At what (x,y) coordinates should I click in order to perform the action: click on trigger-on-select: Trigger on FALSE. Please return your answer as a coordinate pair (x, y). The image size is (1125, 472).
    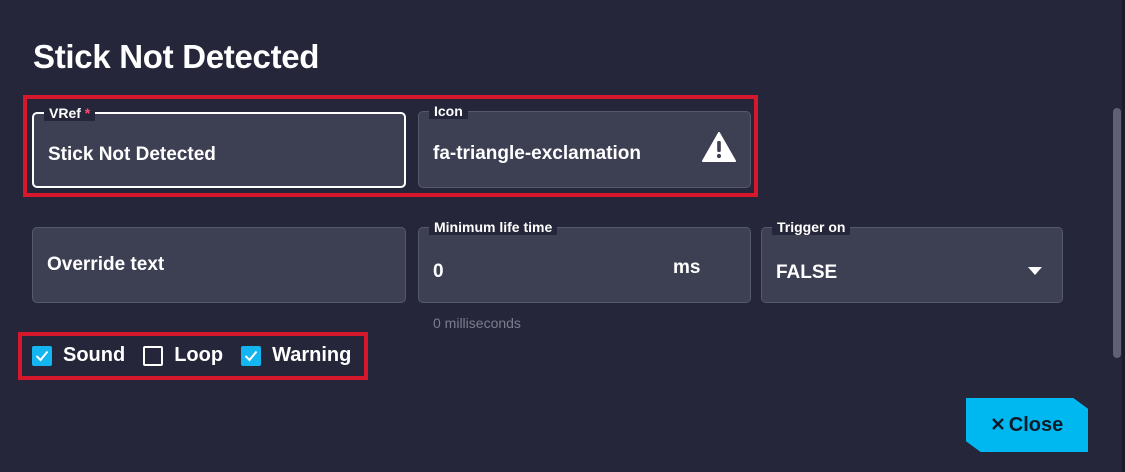
    Looking at the image, I should click on (912, 261).